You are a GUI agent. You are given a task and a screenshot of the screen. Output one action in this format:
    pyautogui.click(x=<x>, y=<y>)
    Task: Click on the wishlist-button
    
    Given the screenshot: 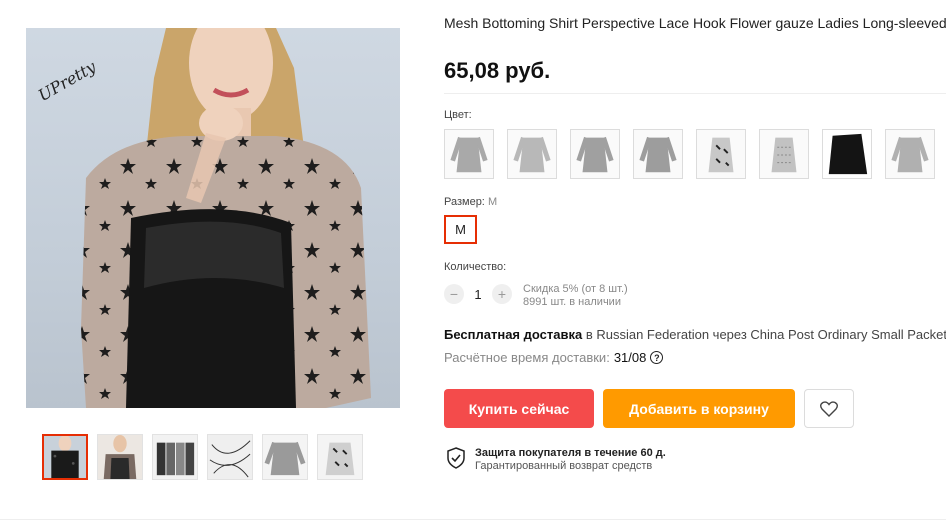 What is the action you would take?
    pyautogui.click(x=829, y=408)
    